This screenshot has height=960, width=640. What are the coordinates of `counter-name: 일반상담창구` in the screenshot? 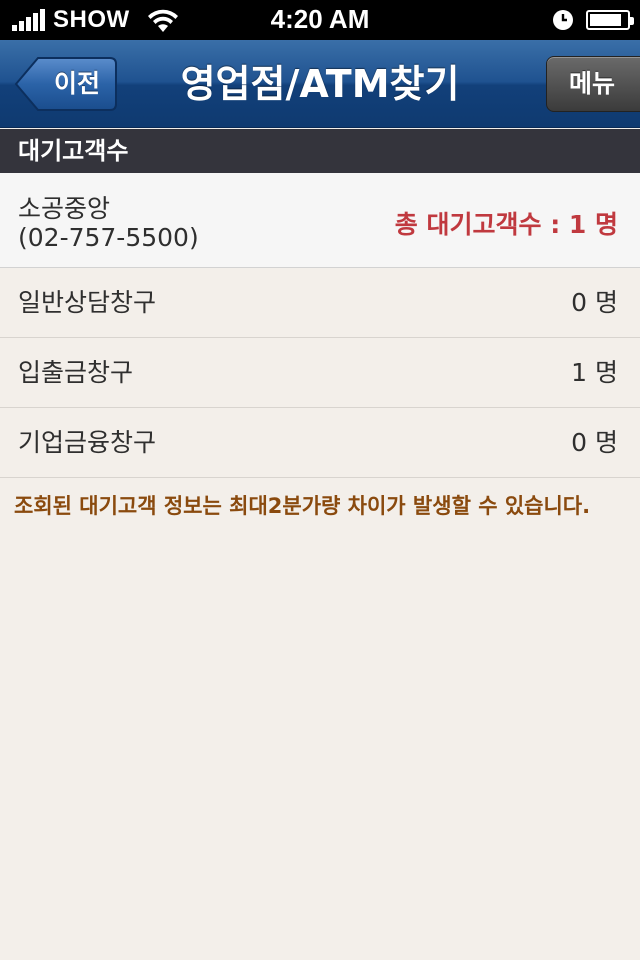 It's located at (87, 302).